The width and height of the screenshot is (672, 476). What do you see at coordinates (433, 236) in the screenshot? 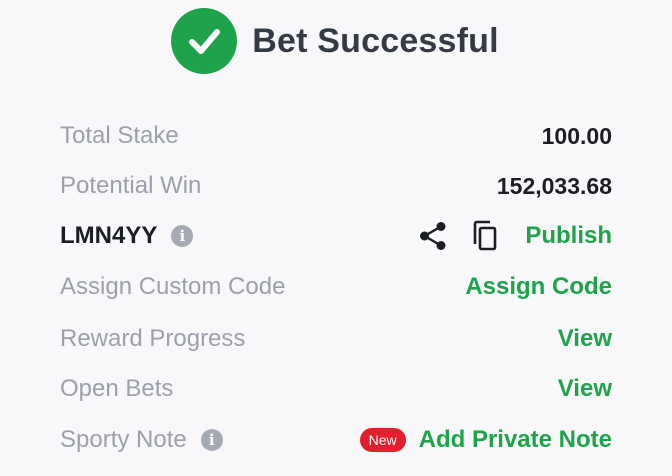
I see `share-icon` at bounding box center [433, 236].